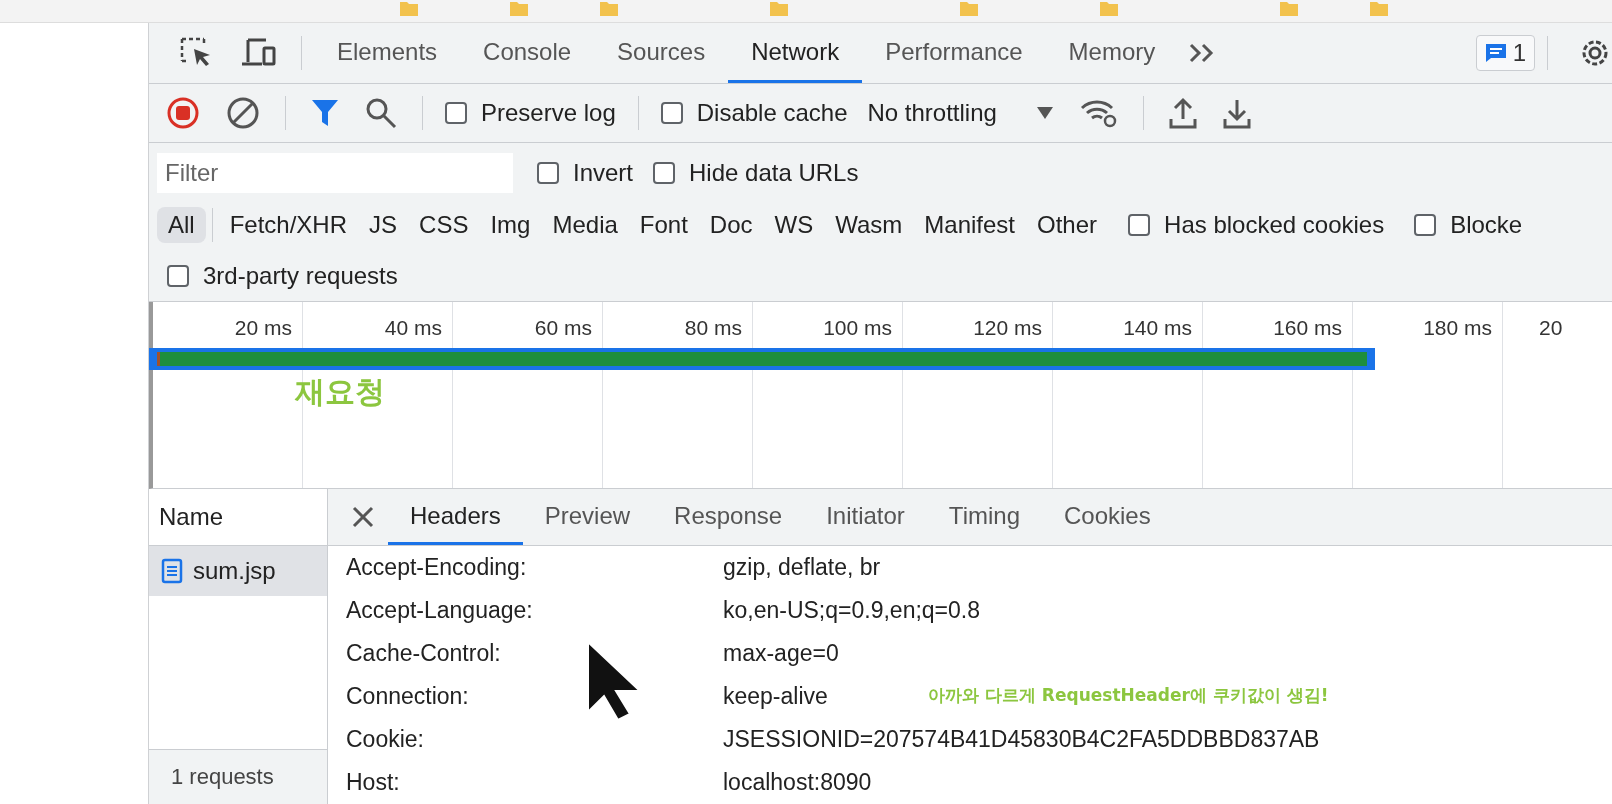 Image resolution: width=1612 pixels, height=804 pixels. Describe the element at coordinates (222, 777) in the screenshot. I see `request-count: 1 requests` at that location.